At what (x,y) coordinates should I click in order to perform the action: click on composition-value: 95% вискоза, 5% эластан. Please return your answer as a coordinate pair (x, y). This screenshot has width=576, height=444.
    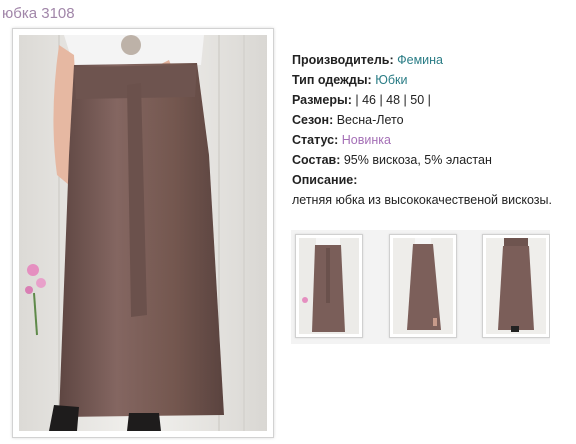
    Looking at the image, I should click on (417, 160).